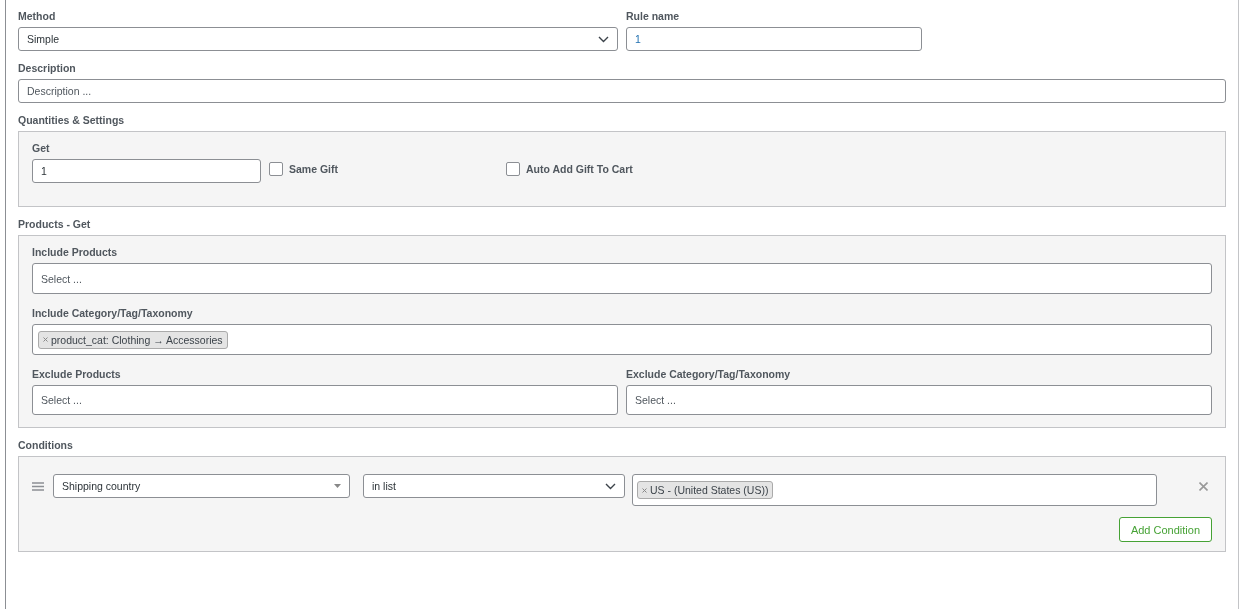  I want to click on section-title: Products - Get, so click(55, 224).